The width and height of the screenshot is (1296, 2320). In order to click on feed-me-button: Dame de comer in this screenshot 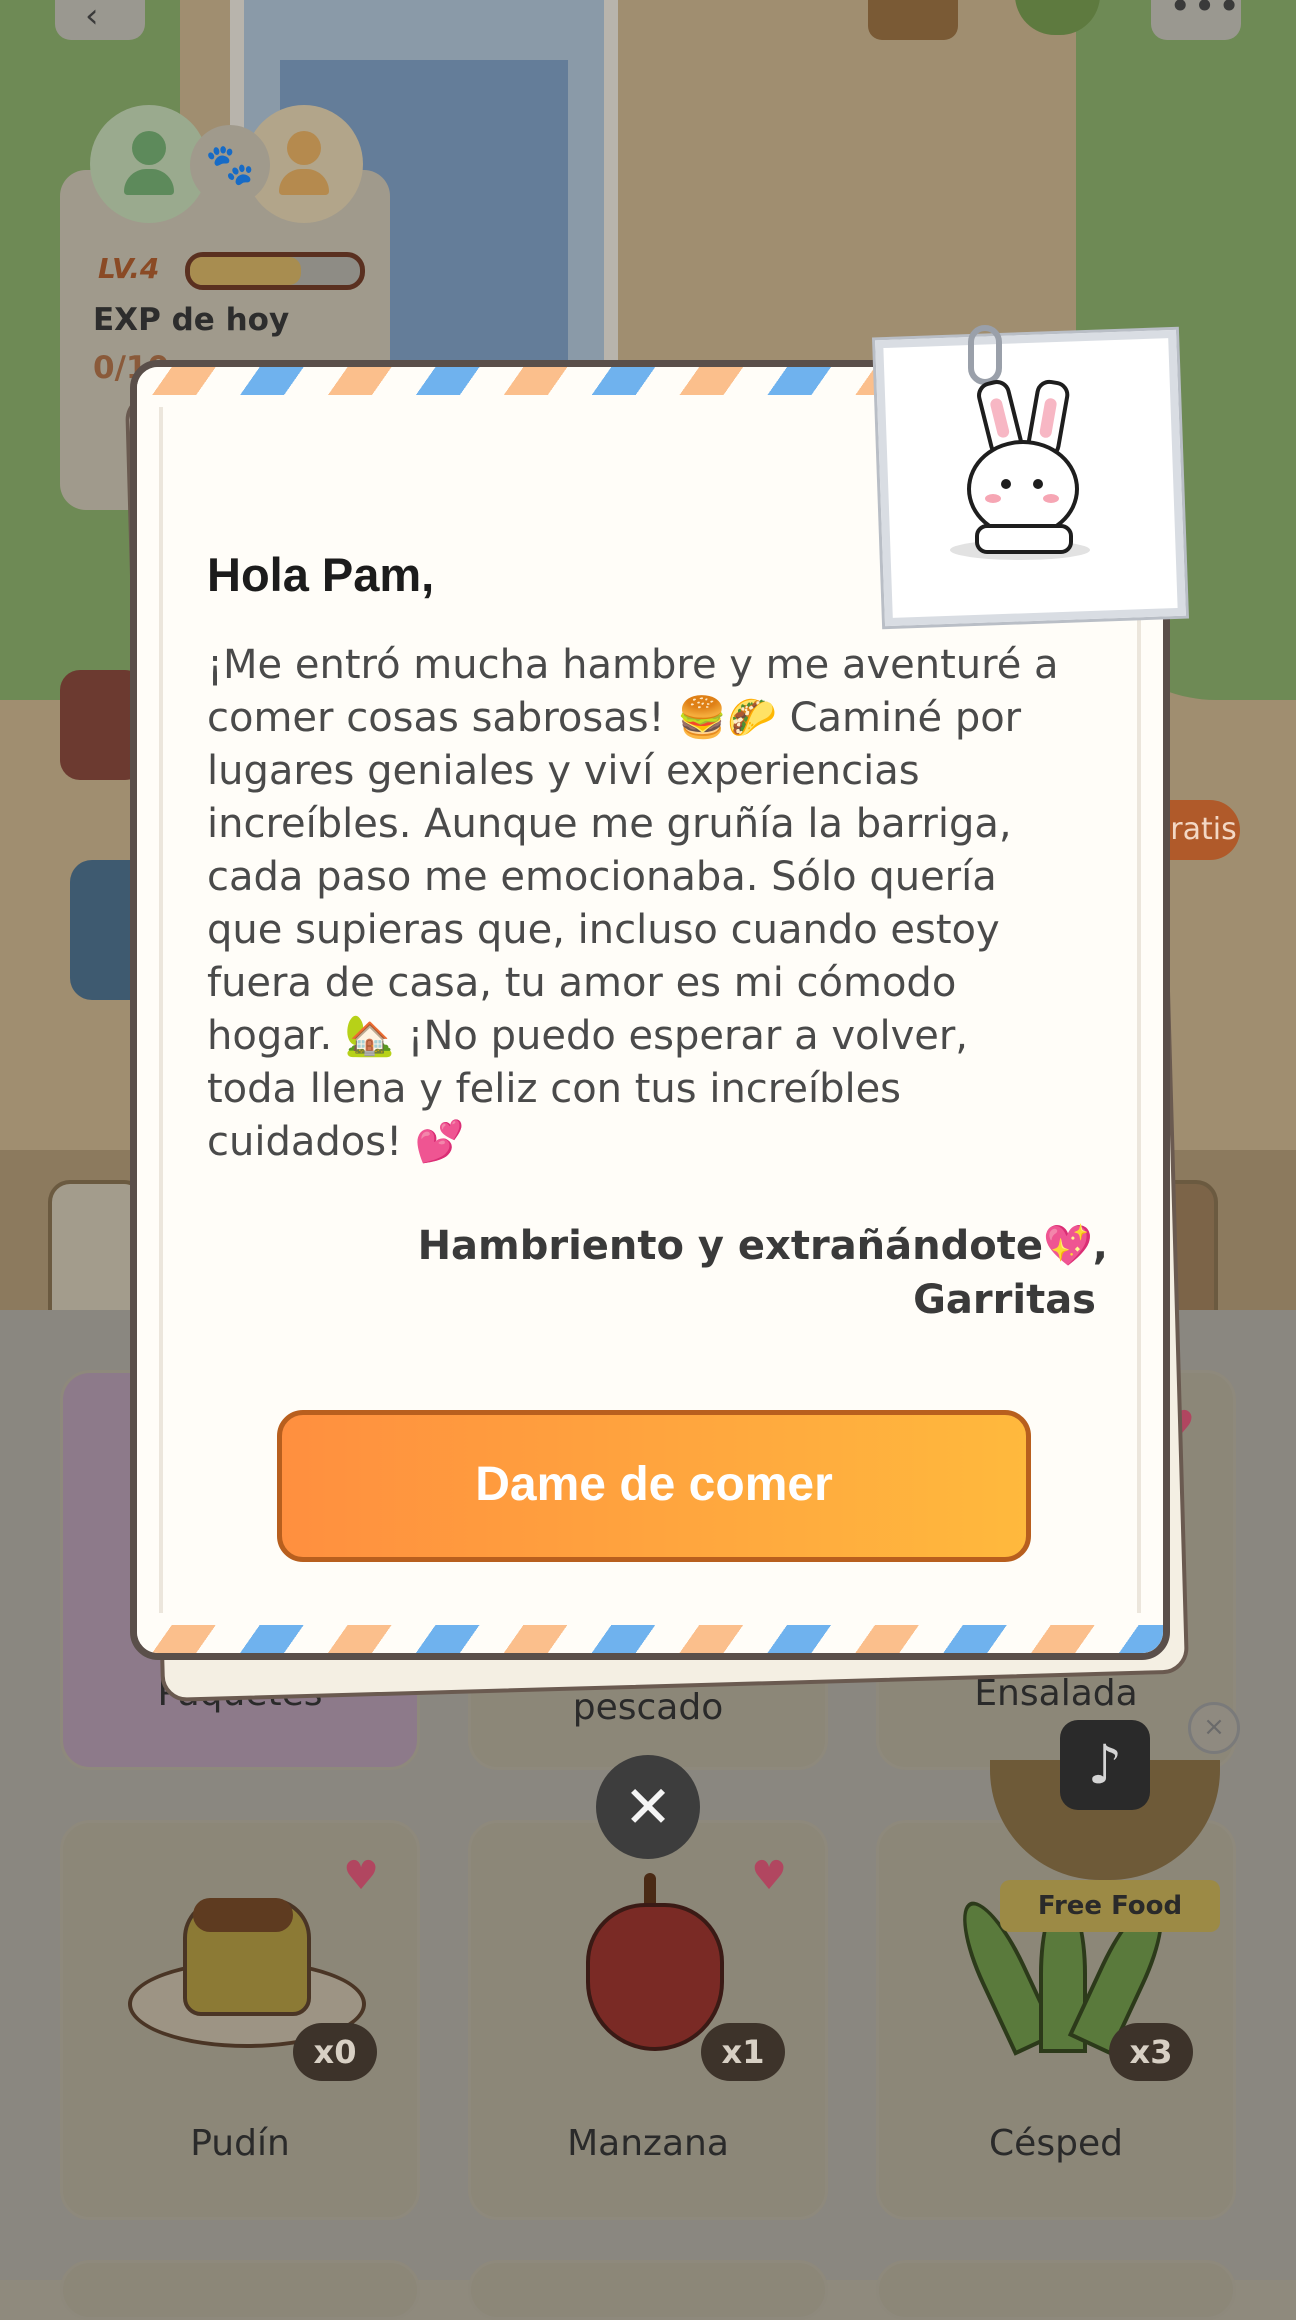, I will do `click(654, 1486)`.